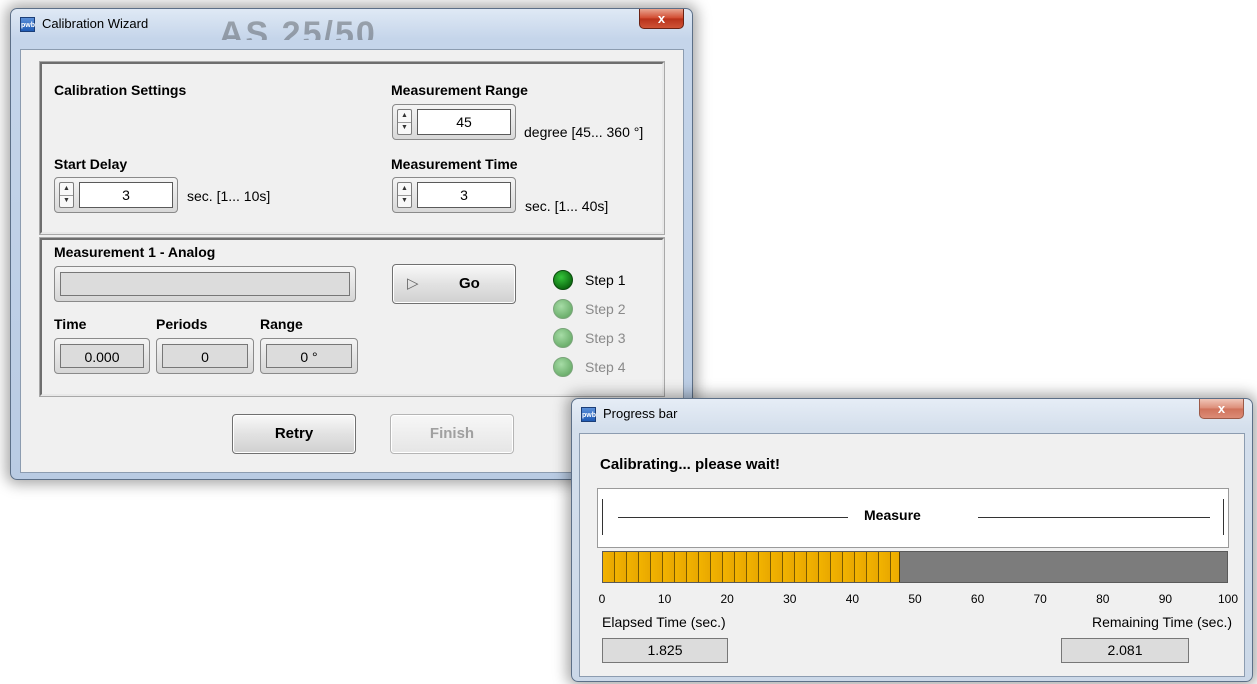 Image resolution: width=1257 pixels, height=684 pixels. Describe the element at coordinates (790, 599) in the screenshot. I see `scale-tick-label: 30` at that location.